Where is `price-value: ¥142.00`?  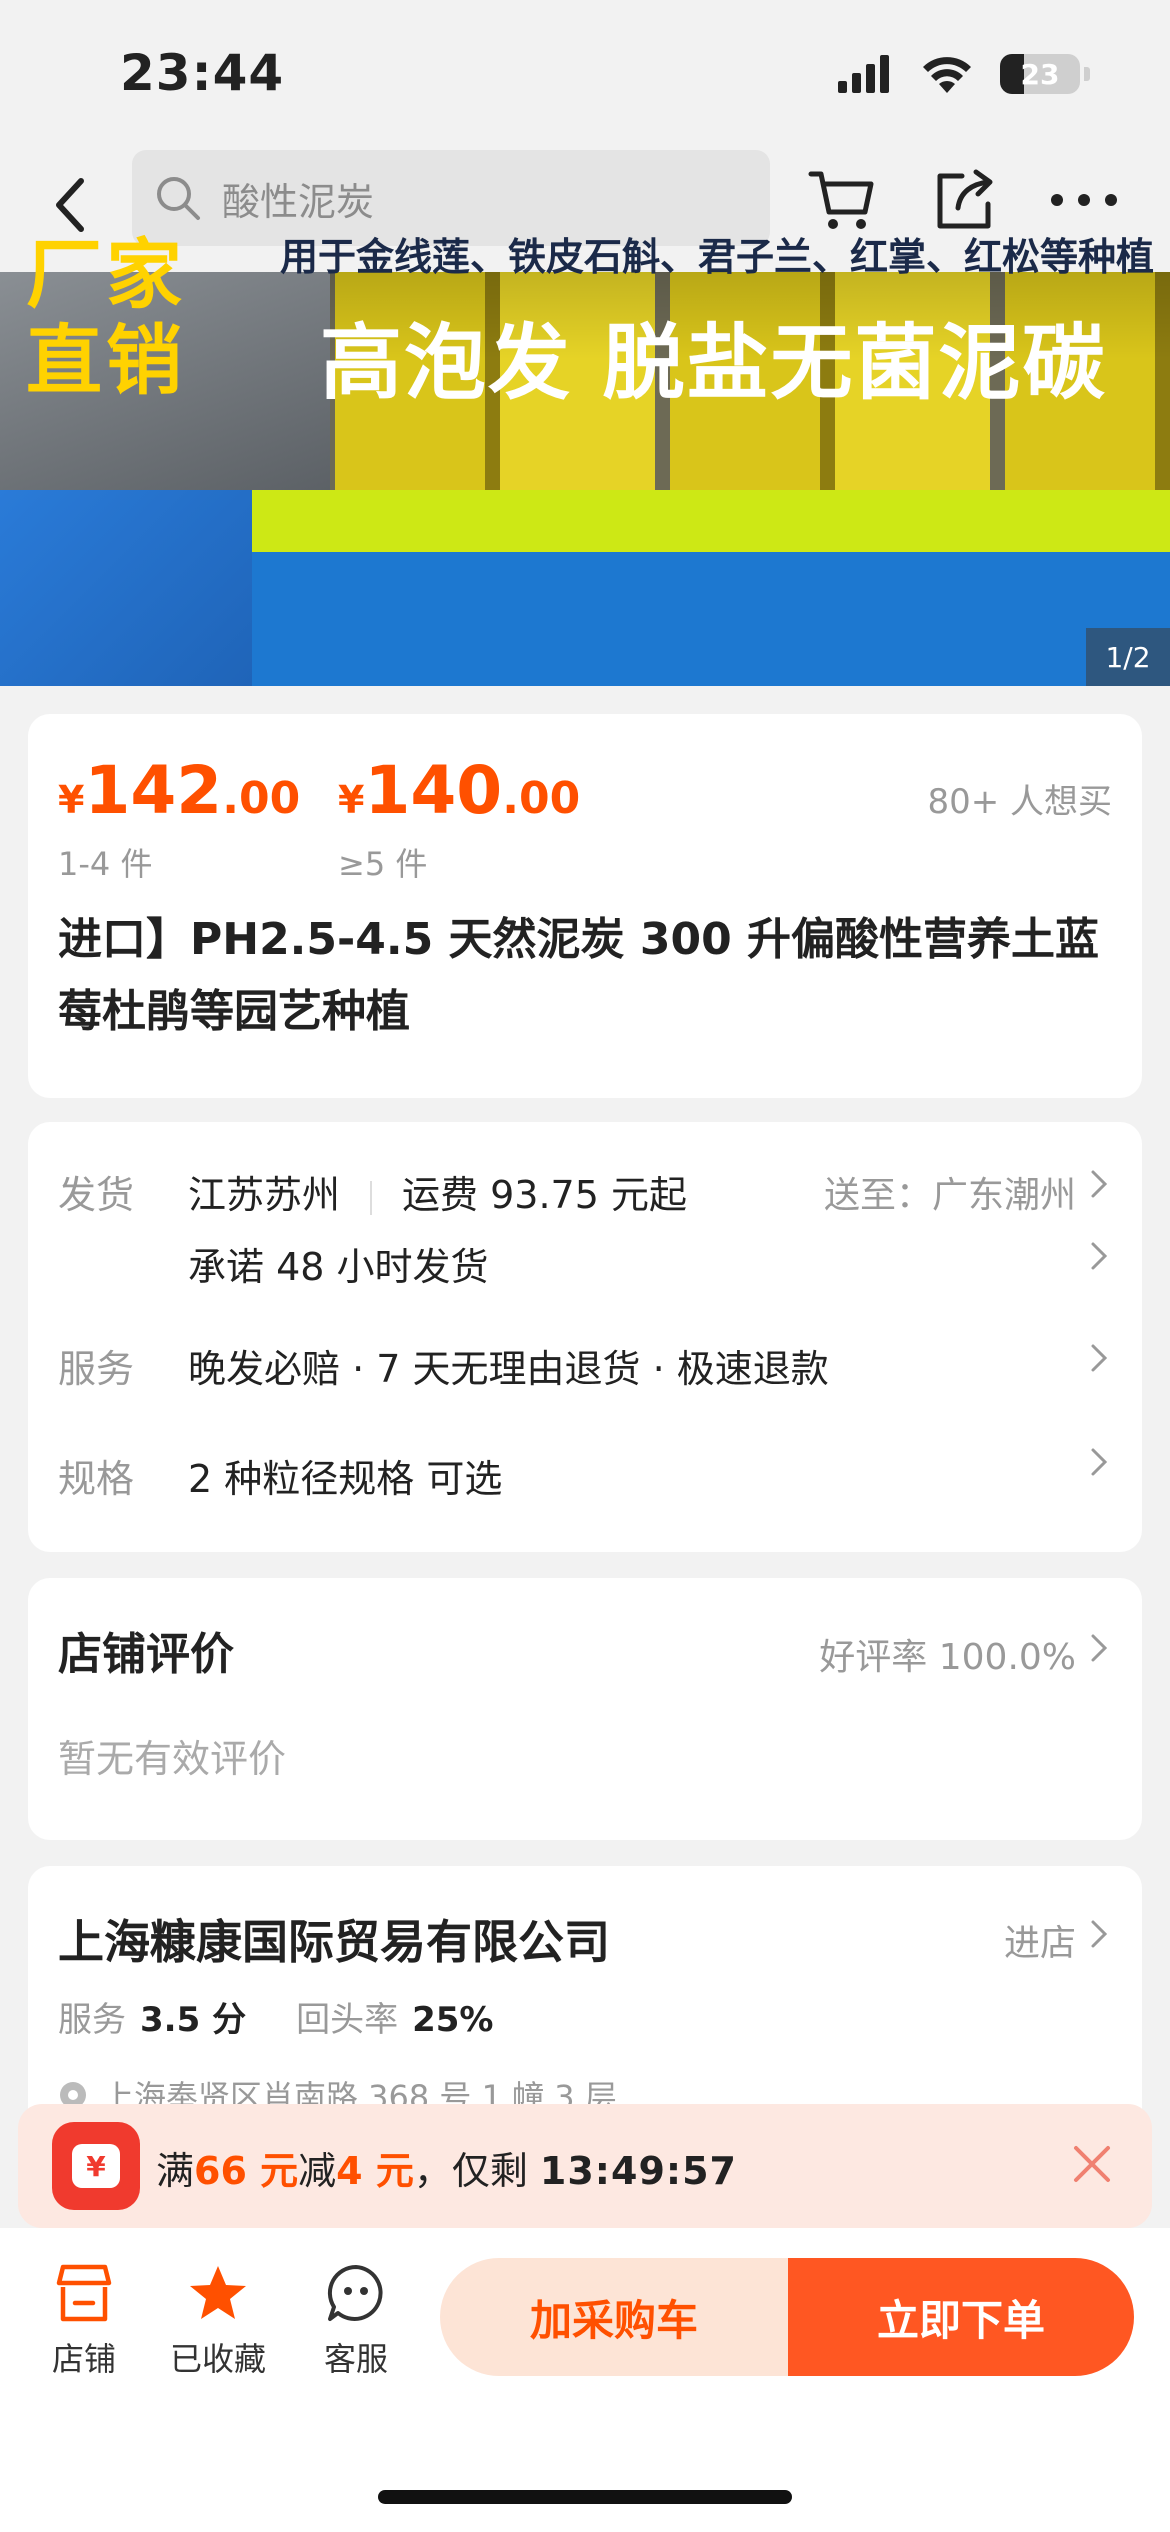
price-value: ¥142.00 is located at coordinates (179, 790).